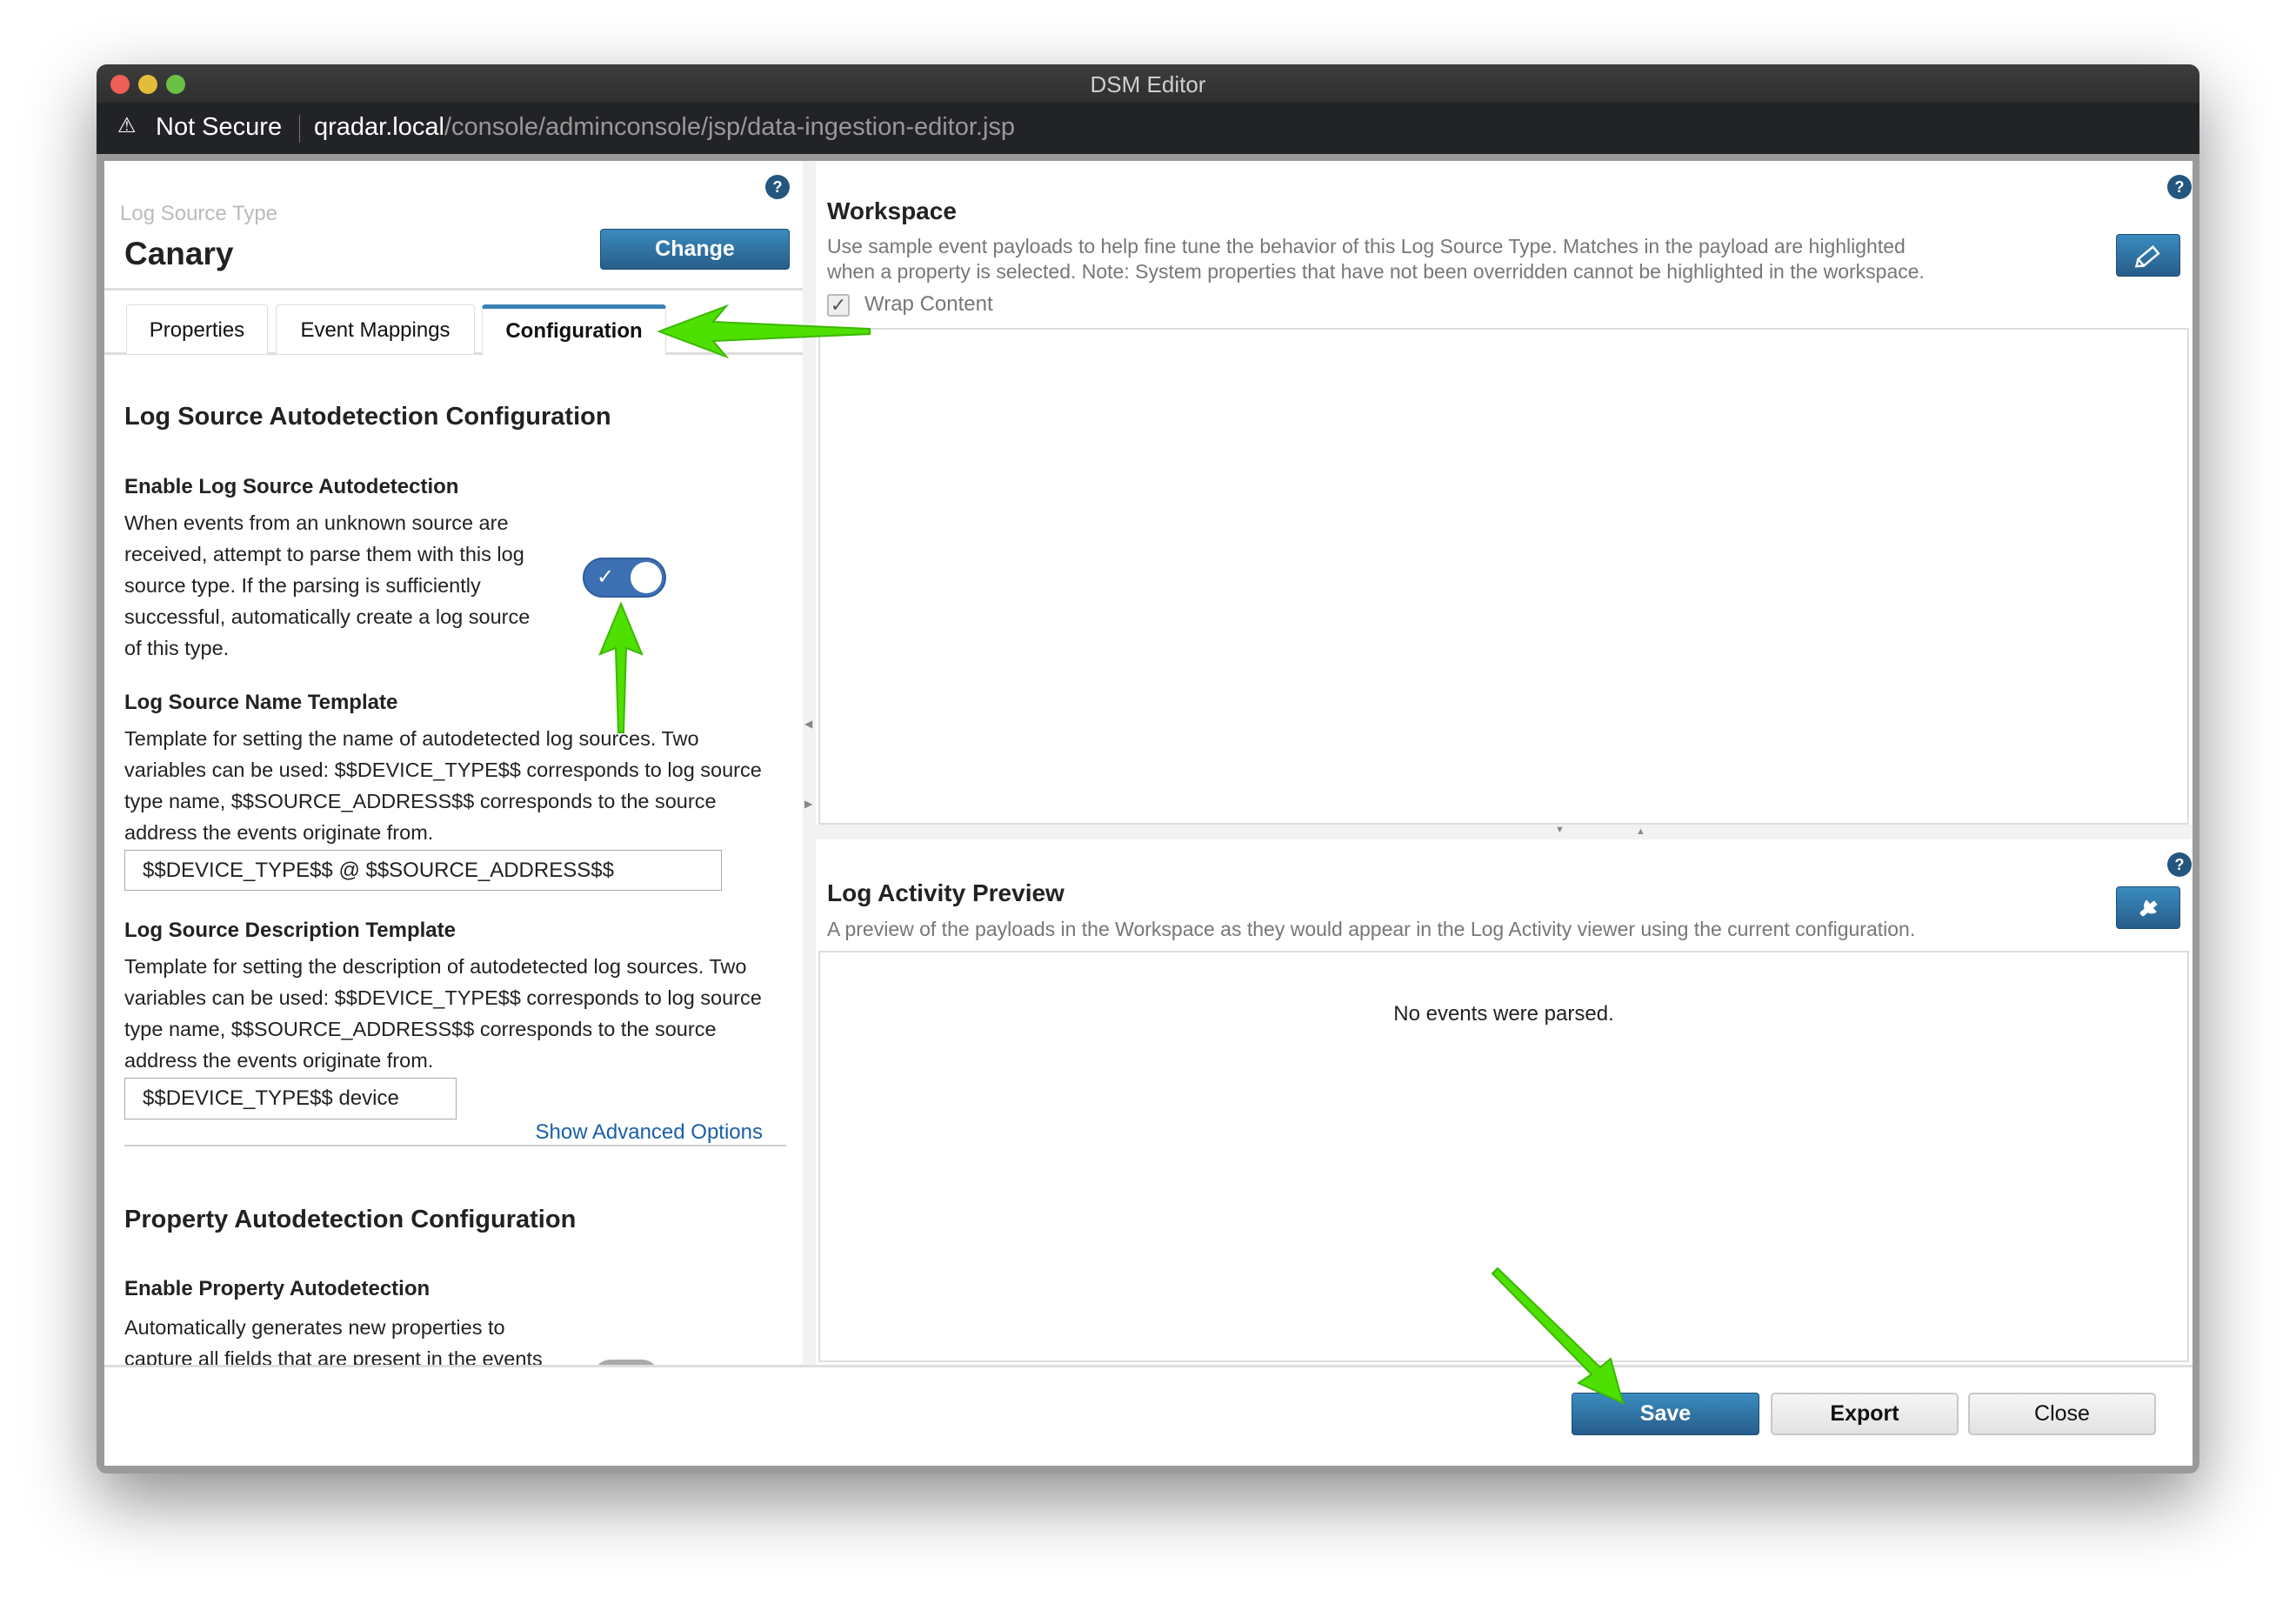  I want to click on arrow-to-toggle, so click(621, 667).